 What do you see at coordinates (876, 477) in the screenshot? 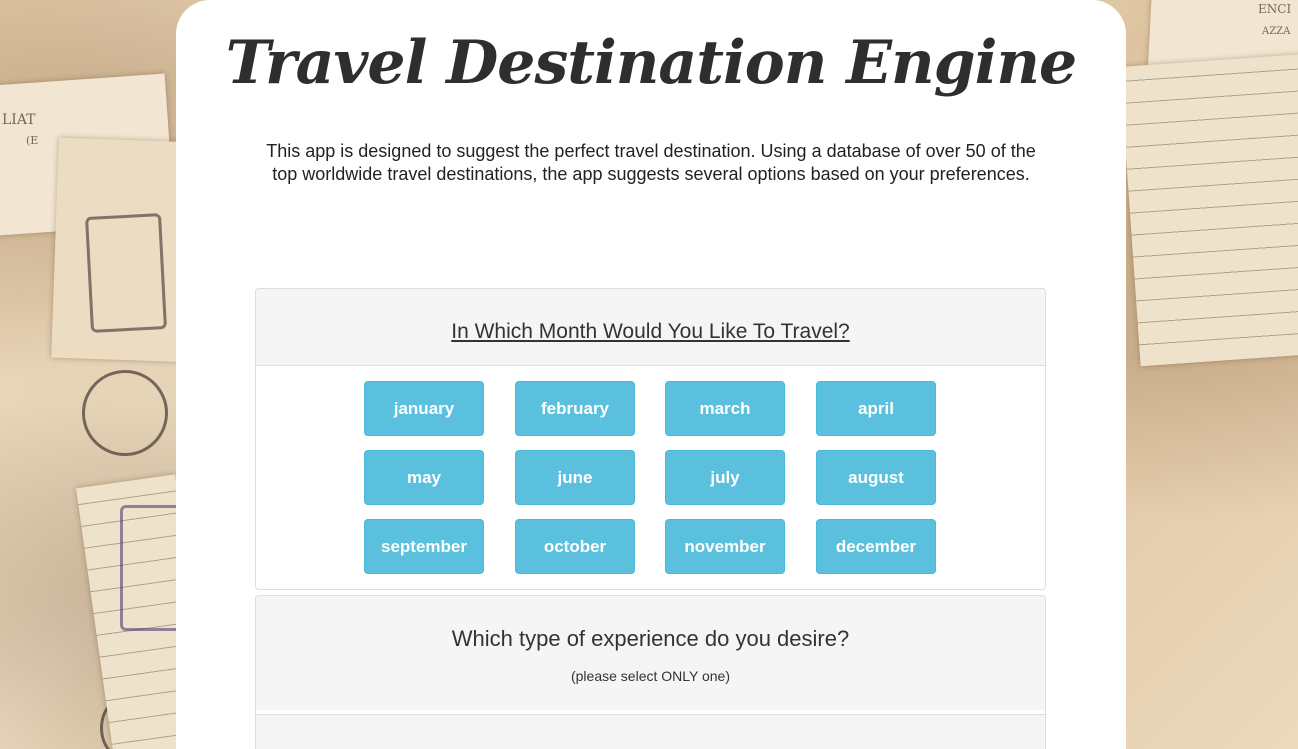
I see `month-button-august: august` at bounding box center [876, 477].